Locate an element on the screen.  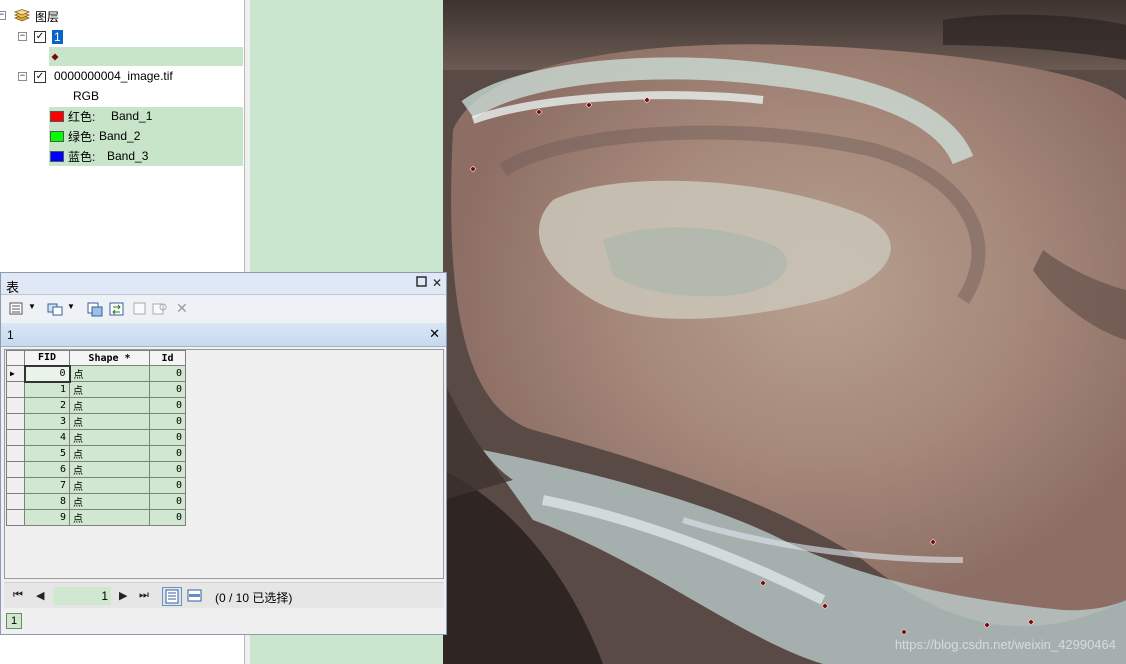
table-toolbar: ▼ ▼ ✕ is located at coordinates (223, 309).